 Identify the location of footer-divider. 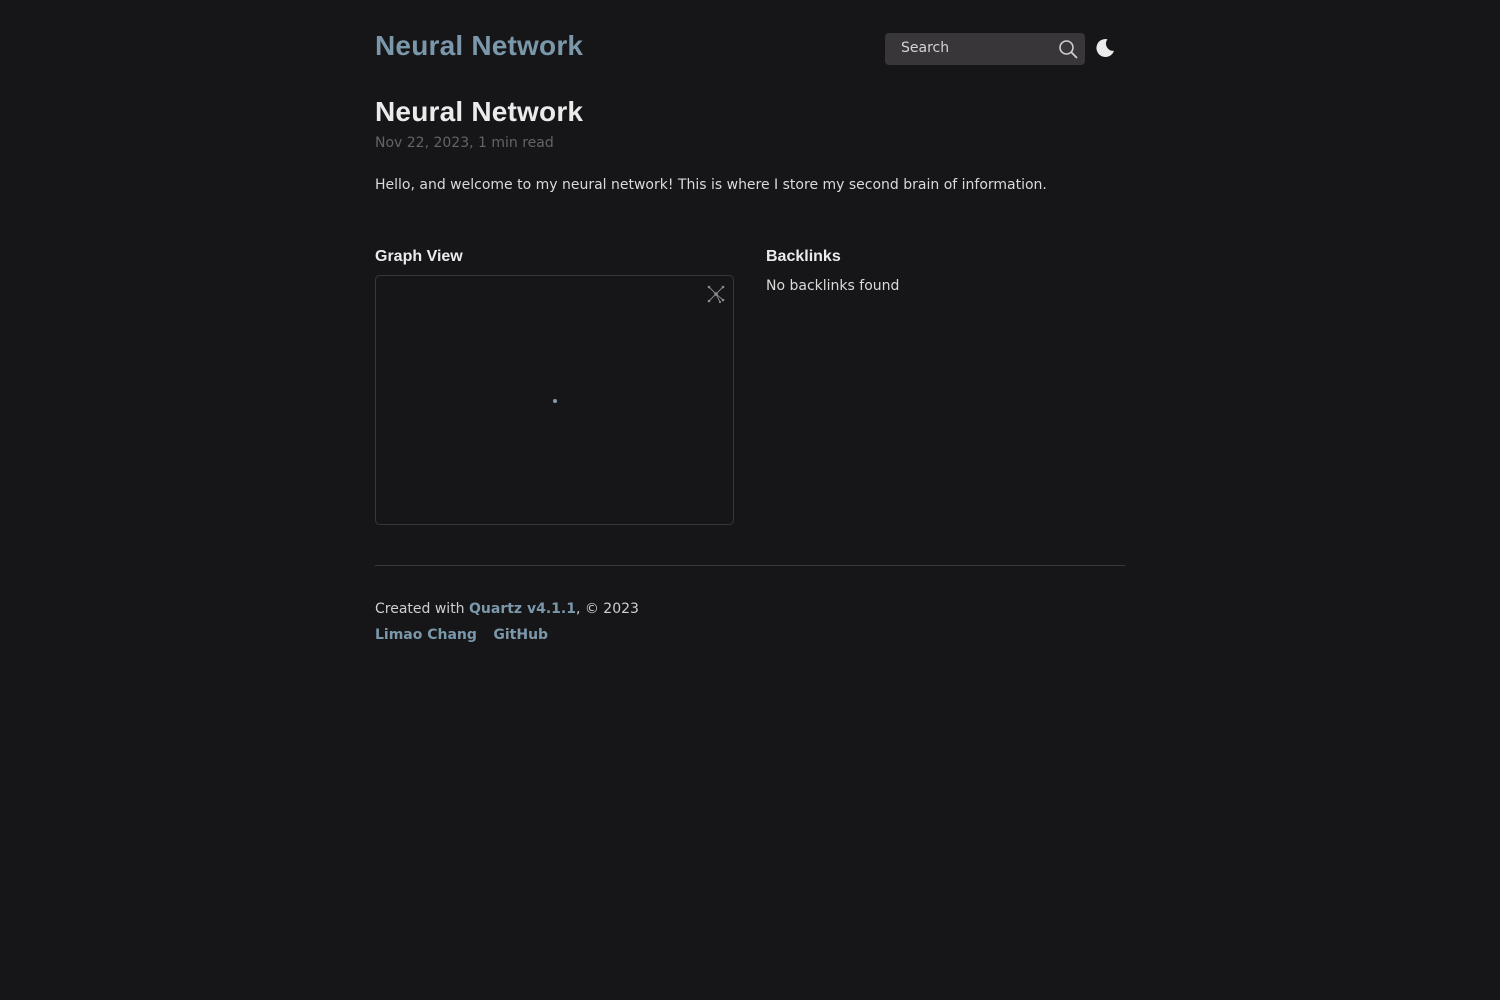
(750, 565).